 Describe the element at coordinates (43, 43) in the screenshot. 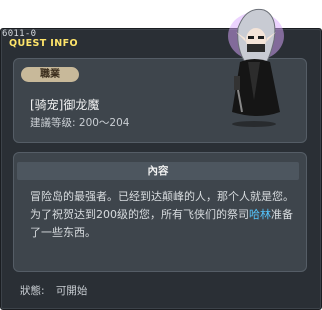

I see `window-title: QUEST INFO` at that location.